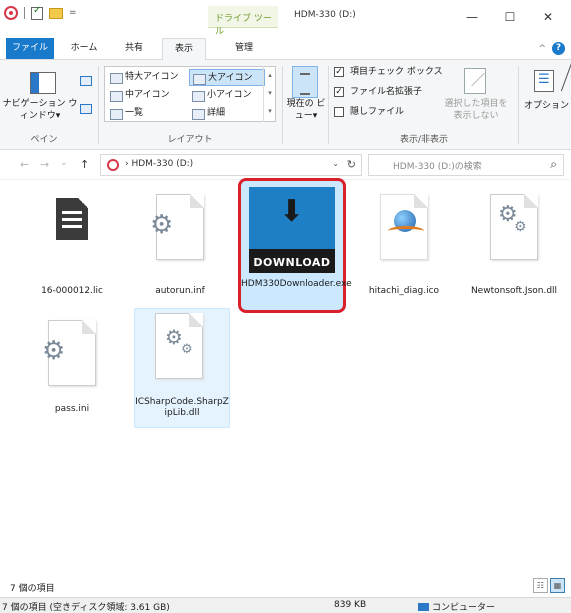 This screenshot has width=571, height=613. Describe the element at coordinates (546, 104) in the screenshot. I see `options-button: オプション` at that location.